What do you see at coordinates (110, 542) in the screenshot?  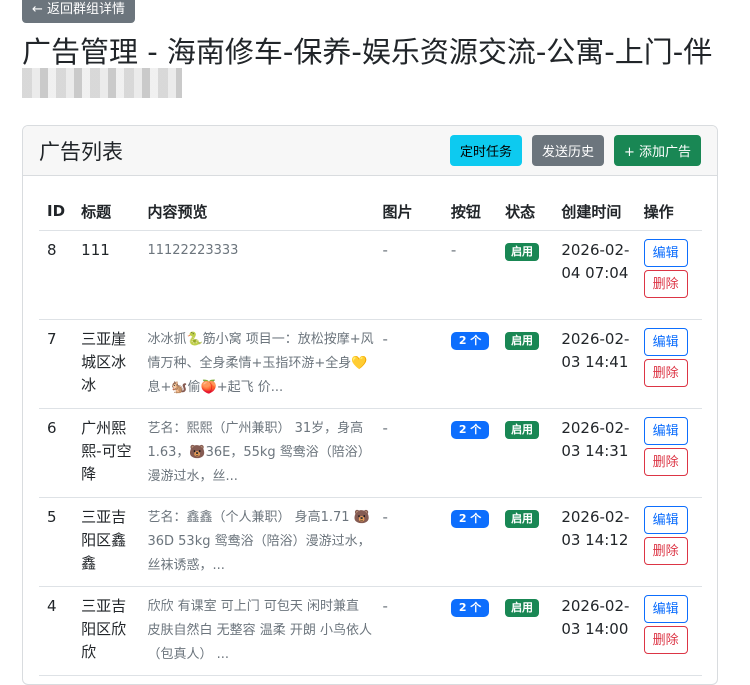 I see `row-title: 三亚吉阳区鑫鑫` at bounding box center [110, 542].